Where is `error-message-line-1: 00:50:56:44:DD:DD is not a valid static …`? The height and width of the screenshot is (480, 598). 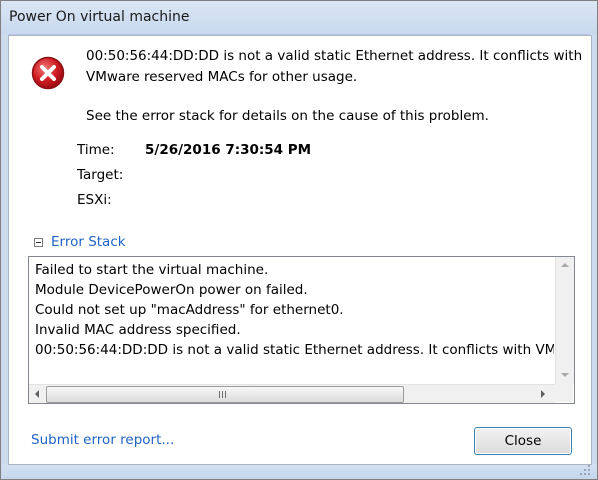
error-message-line-1: 00:50:56:44:DD:DD is not a valid static … is located at coordinates (334, 56).